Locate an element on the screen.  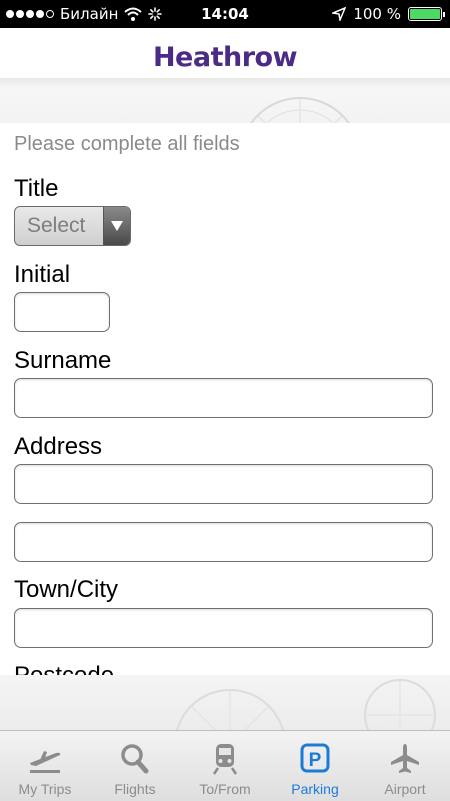
tab-flights: Flights is located at coordinates (135, 766).